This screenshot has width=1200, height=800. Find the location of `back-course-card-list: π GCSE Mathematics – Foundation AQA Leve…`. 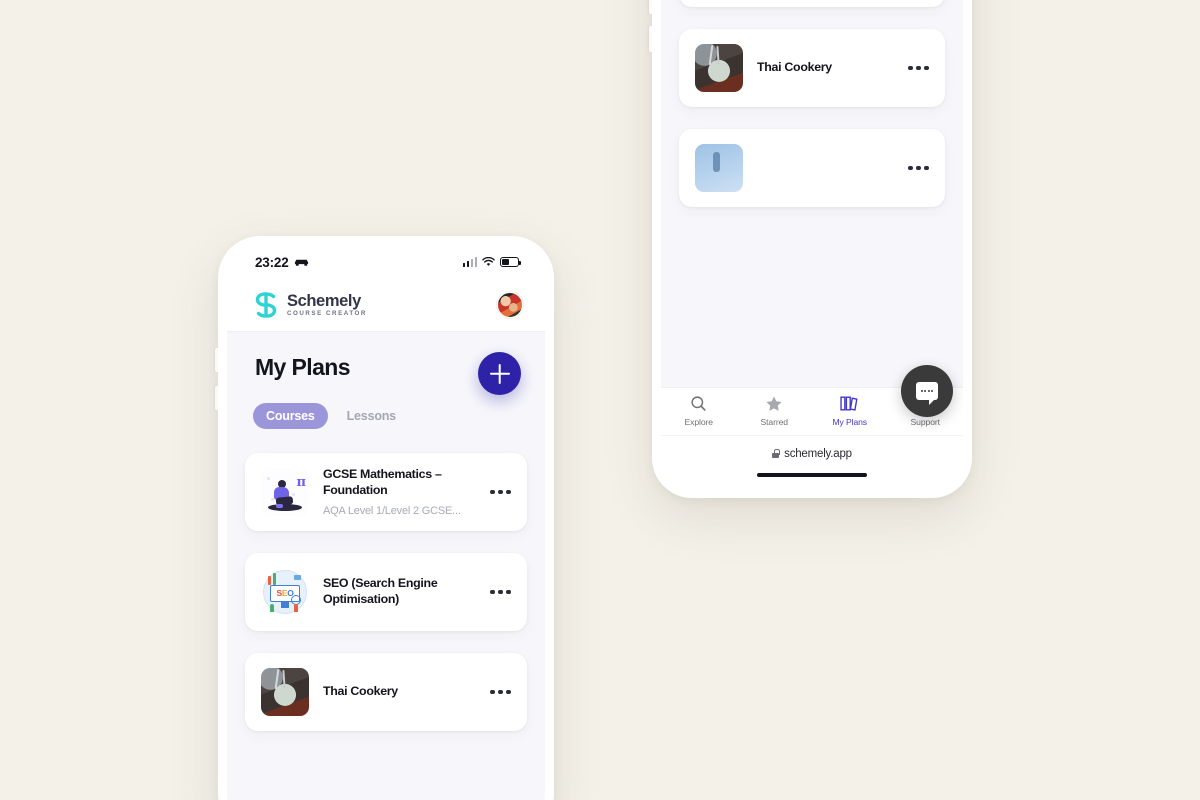

back-course-card-list: π GCSE Mathematics – Foundation AQA Leve… is located at coordinates (812, 103).